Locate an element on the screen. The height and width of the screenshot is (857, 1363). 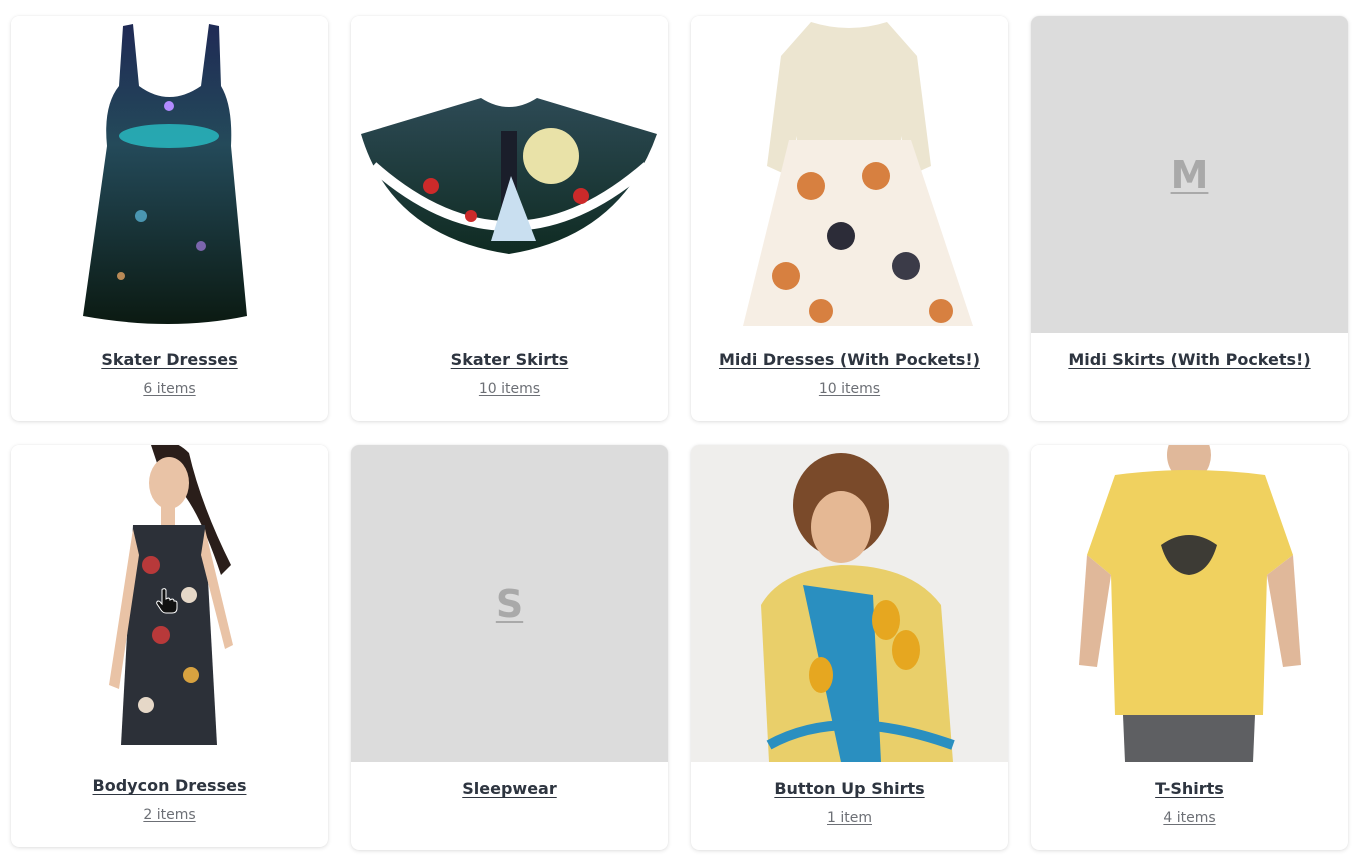
skater-dress-image is located at coordinates (169, 174).